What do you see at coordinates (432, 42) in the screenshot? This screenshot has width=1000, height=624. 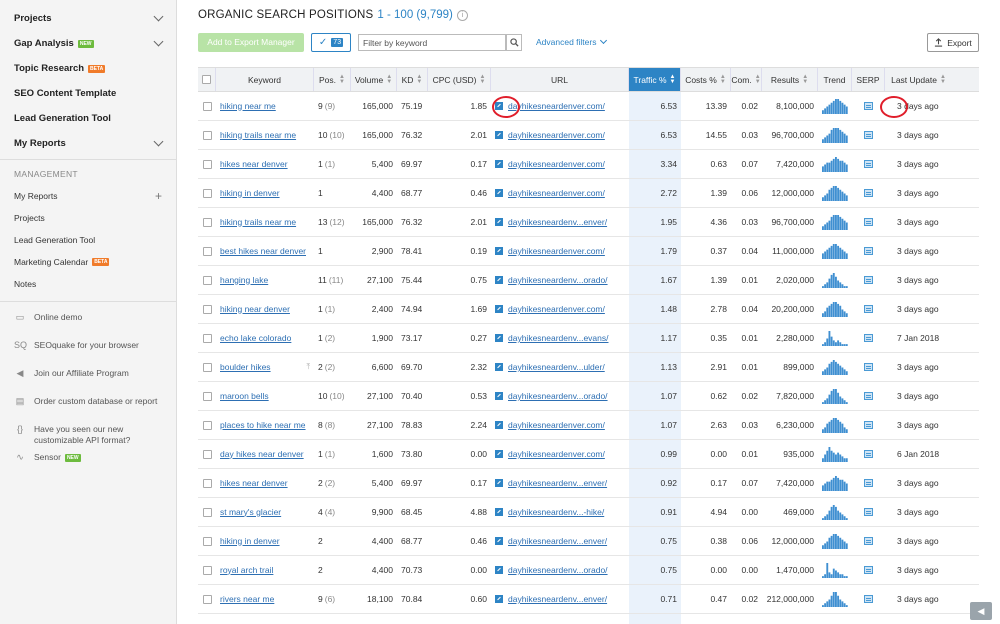 I see `keyword-filter-input` at bounding box center [432, 42].